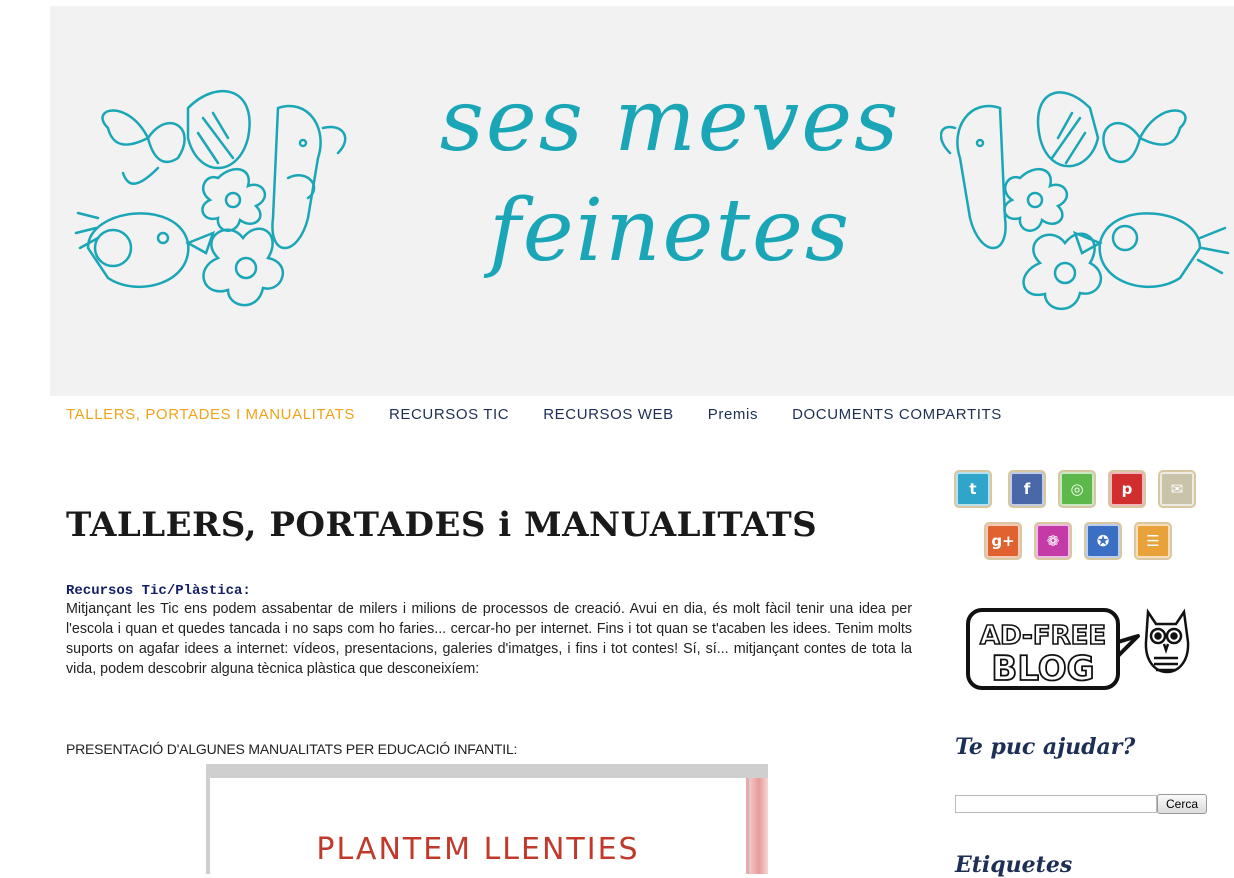  What do you see at coordinates (478, 849) in the screenshot?
I see `slide-title: PLANTEM LLENTIES` at bounding box center [478, 849].